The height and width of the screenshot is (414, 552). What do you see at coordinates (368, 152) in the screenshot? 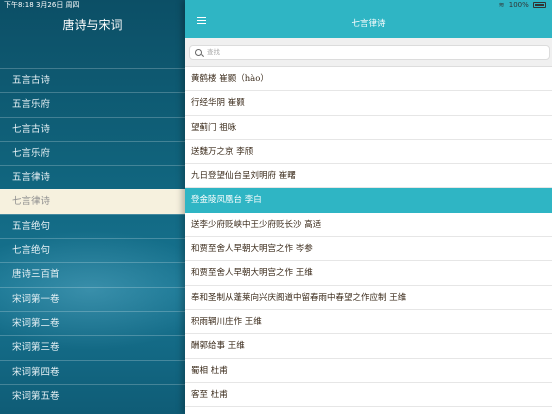
I see `poem-list-item: 送魏万之京 李颀` at bounding box center [368, 152].